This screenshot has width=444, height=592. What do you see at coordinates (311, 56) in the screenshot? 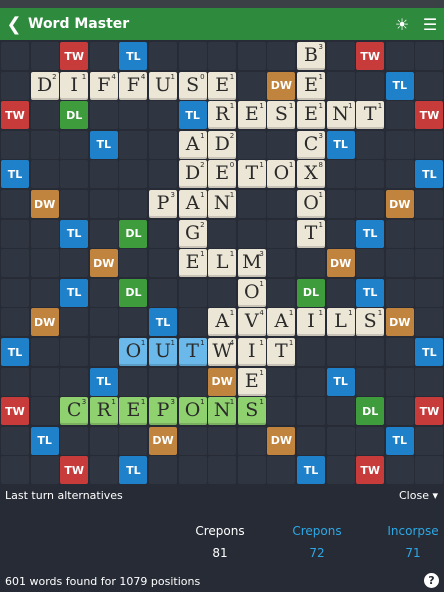
I see `letter-tile: B3` at bounding box center [311, 56].